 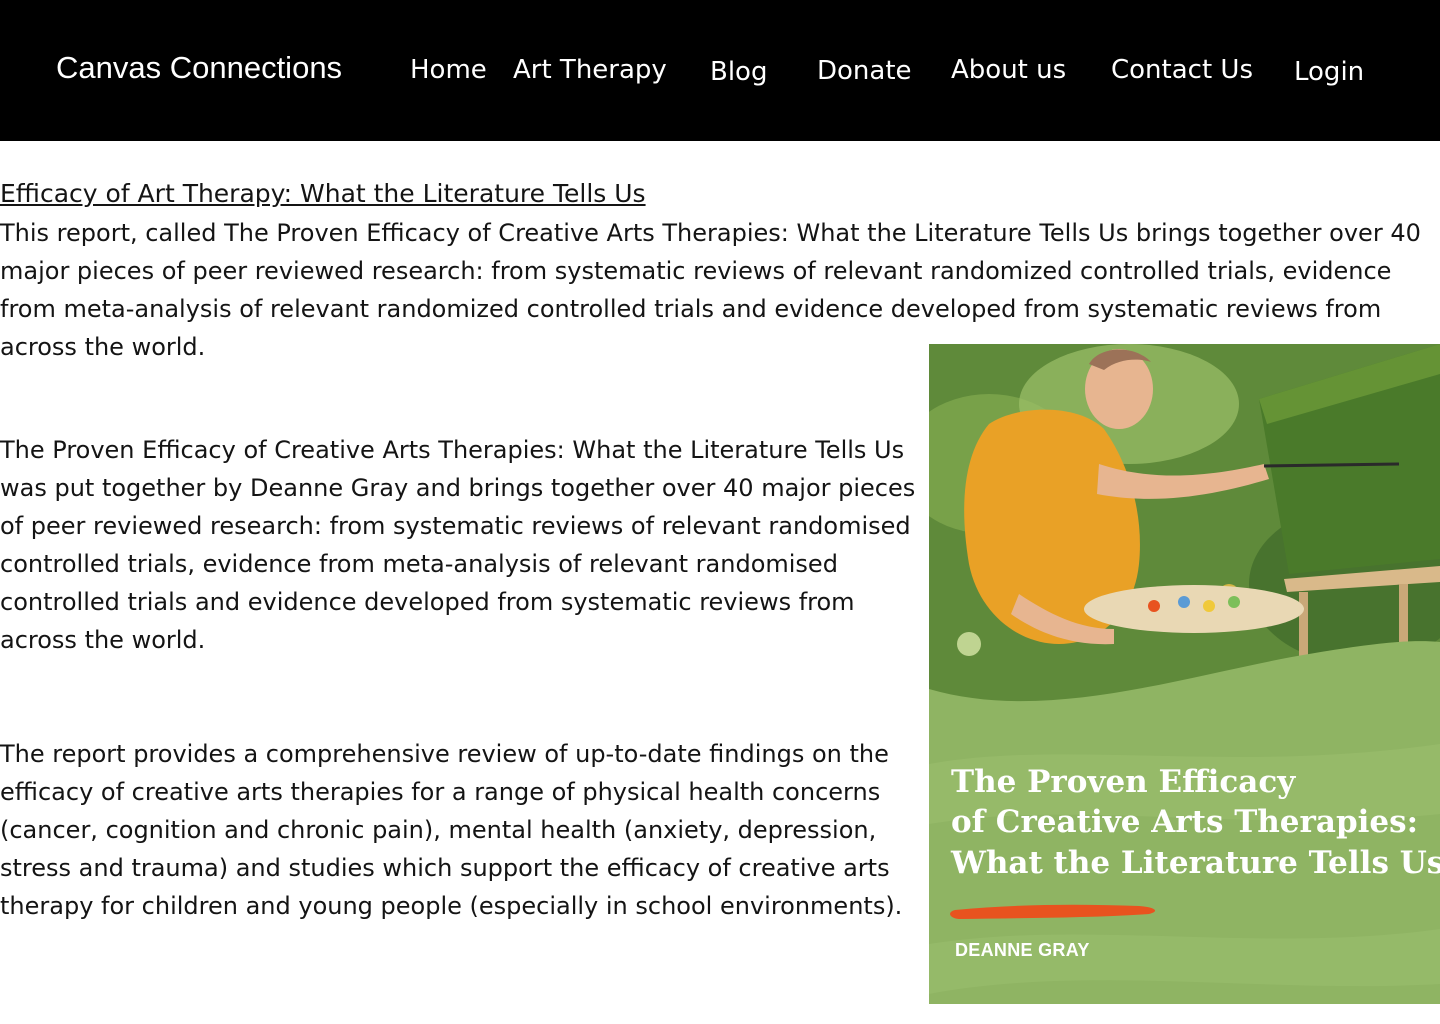 What do you see at coordinates (738, 72) in the screenshot?
I see `nav-blog: Blog` at bounding box center [738, 72].